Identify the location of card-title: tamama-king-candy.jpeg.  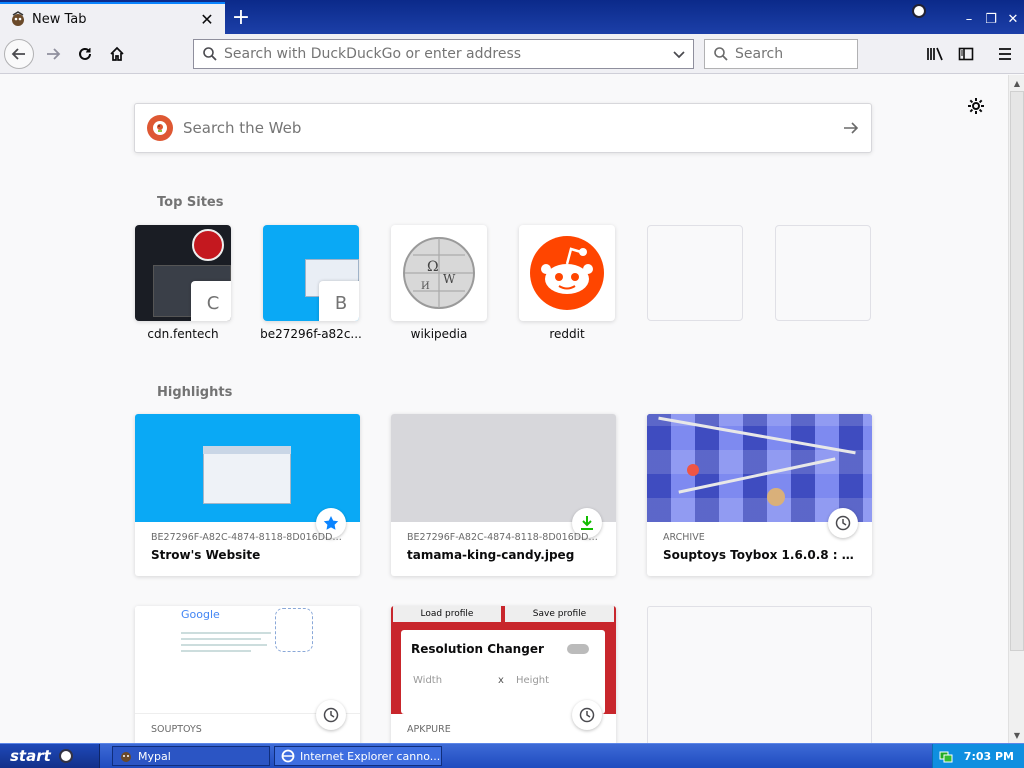
(491, 555).